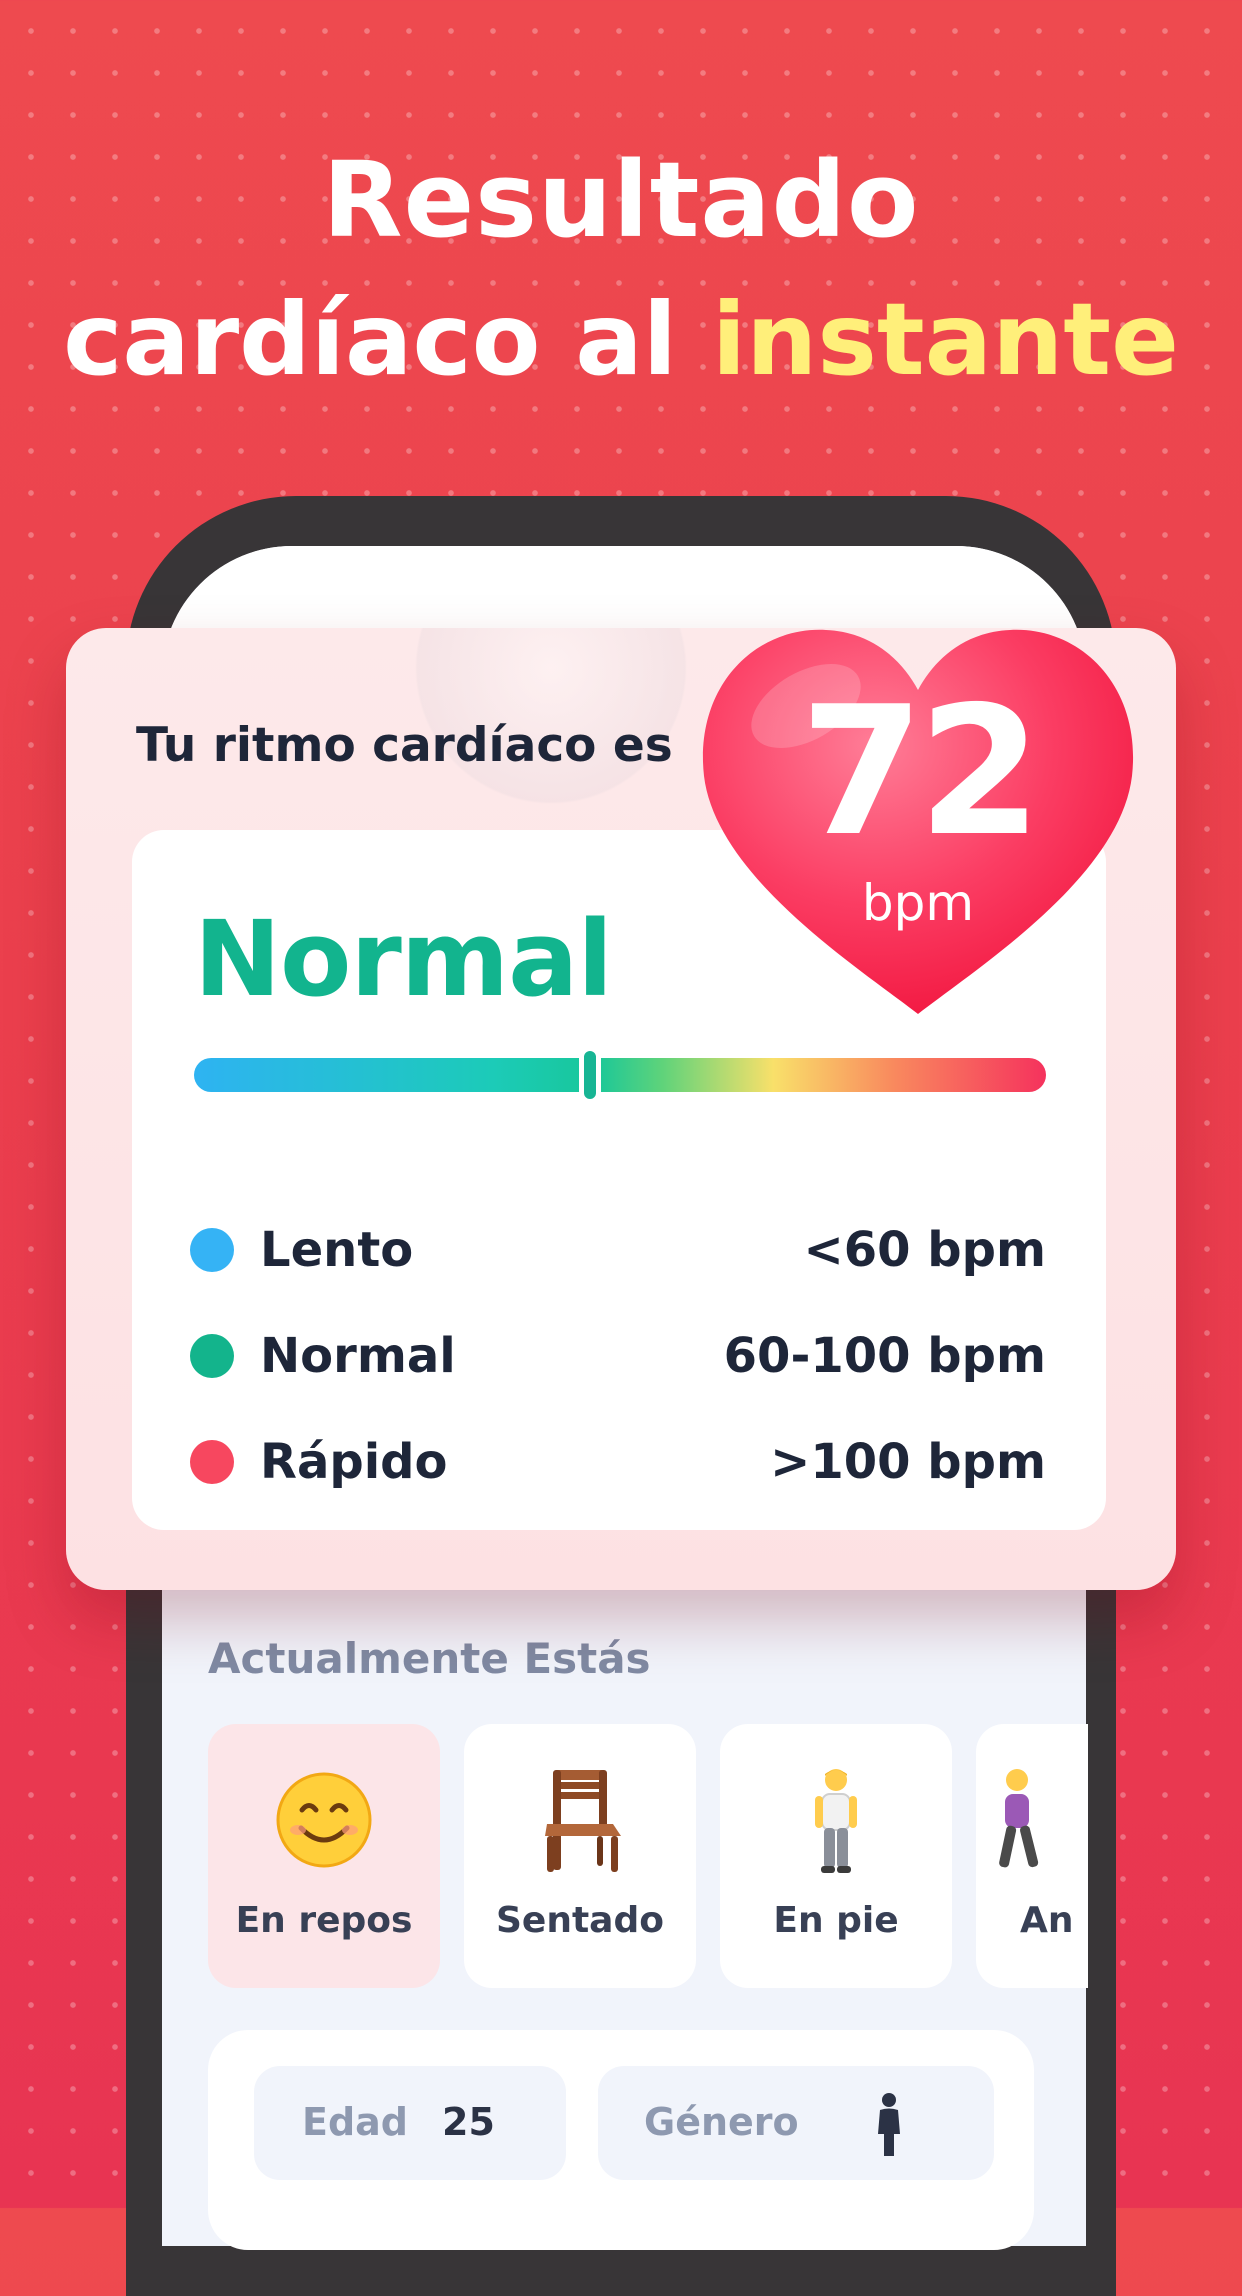  What do you see at coordinates (721, 2122) in the screenshot?
I see `gender-label: Género` at bounding box center [721, 2122].